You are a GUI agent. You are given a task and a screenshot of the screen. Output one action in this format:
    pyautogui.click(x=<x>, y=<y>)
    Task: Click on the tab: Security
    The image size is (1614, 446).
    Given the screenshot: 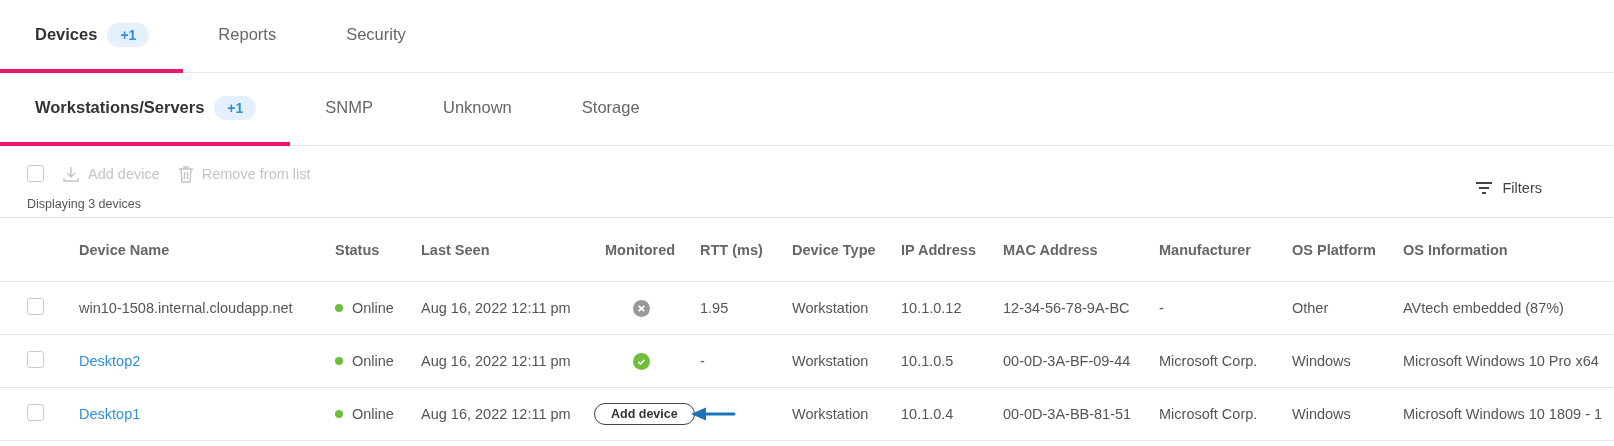 What is the action you would take?
    pyautogui.click(x=376, y=36)
    